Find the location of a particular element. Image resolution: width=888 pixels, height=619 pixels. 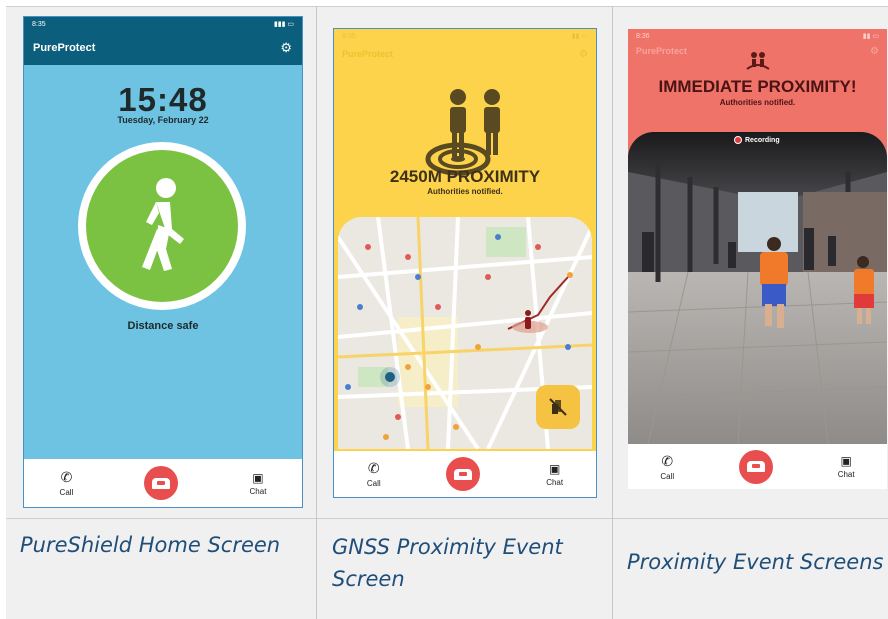

date-label: Tuesday, February 22 is located at coordinates (163, 120).